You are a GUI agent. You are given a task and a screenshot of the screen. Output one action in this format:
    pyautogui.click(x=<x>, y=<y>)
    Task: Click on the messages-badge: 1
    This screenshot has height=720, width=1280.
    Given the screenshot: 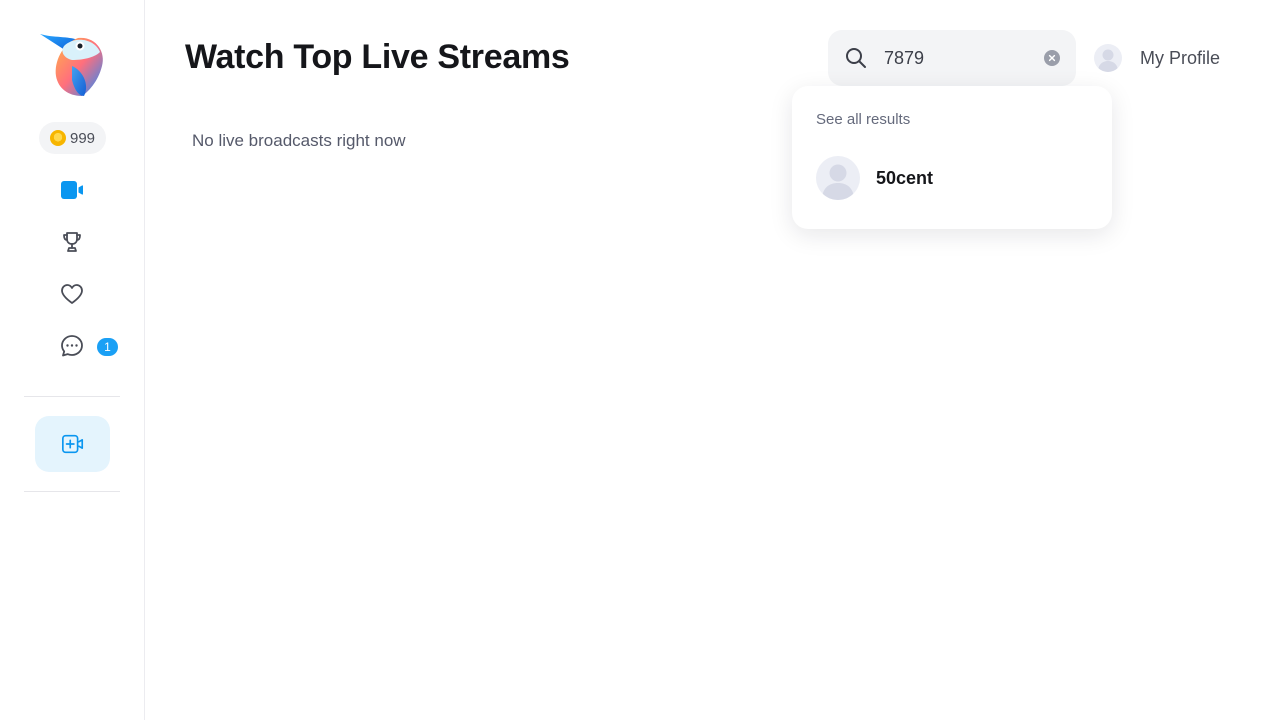 What is the action you would take?
    pyautogui.click(x=107, y=347)
    